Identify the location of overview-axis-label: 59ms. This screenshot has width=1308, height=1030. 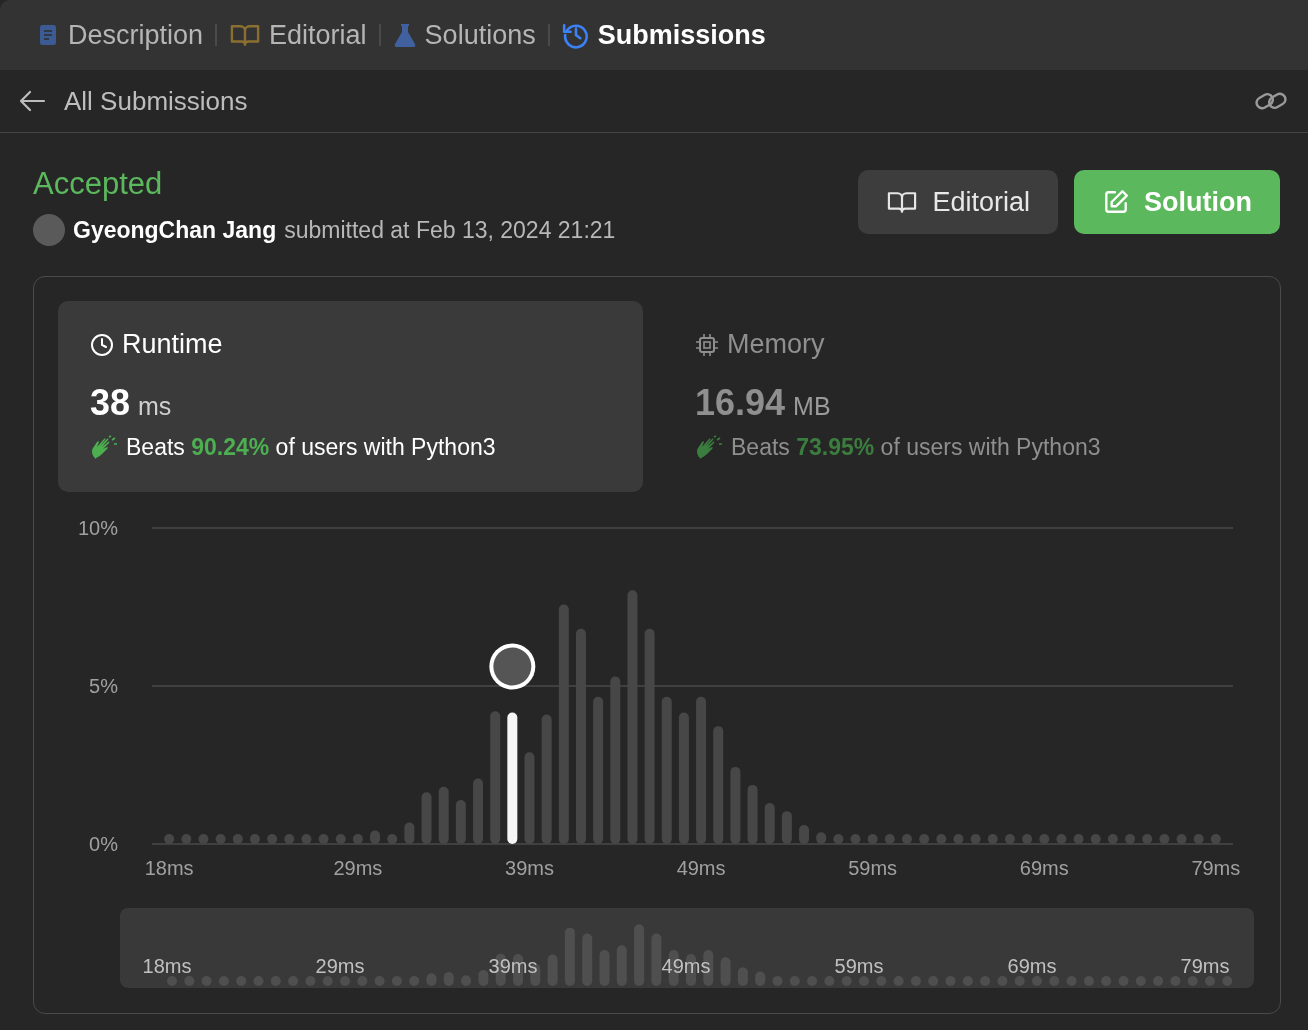
(859, 966).